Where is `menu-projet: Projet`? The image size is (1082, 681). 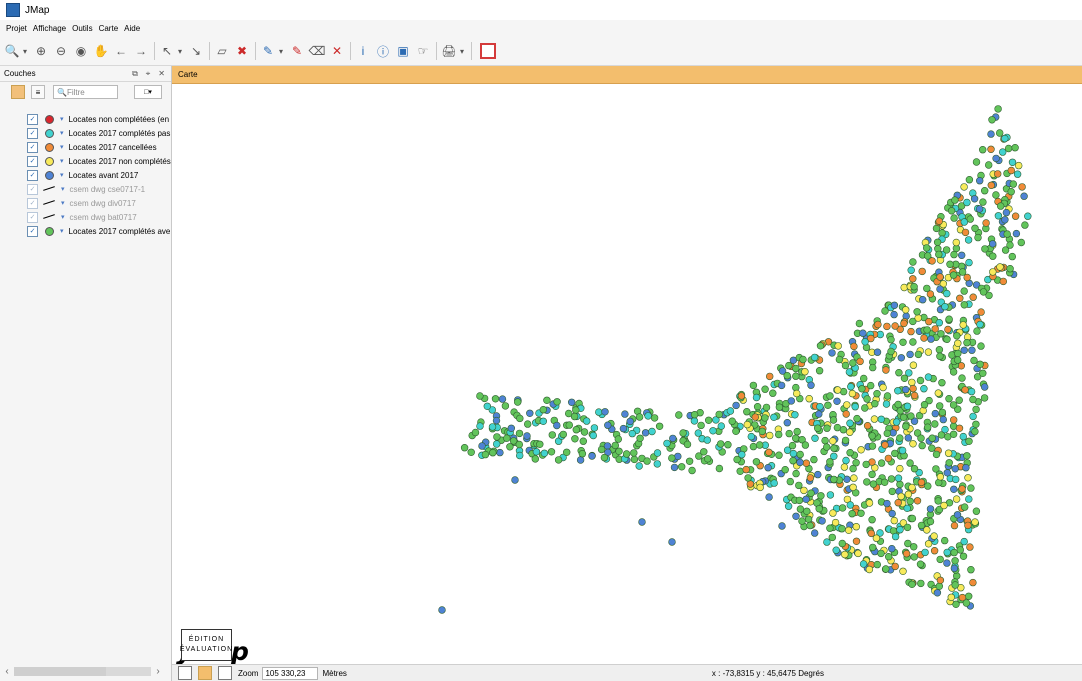
menu-projet: Projet is located at coordinates (16, 28).